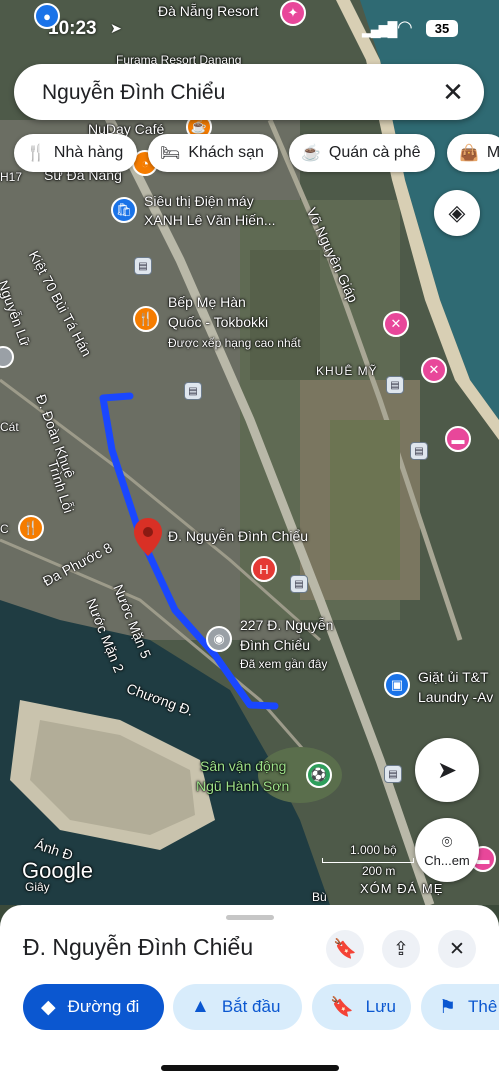 The width and height of the screenshot is (499, 1080). I want to click on place-title: Đ. Nguyễn Đình Chiểu, so click(138, 947).